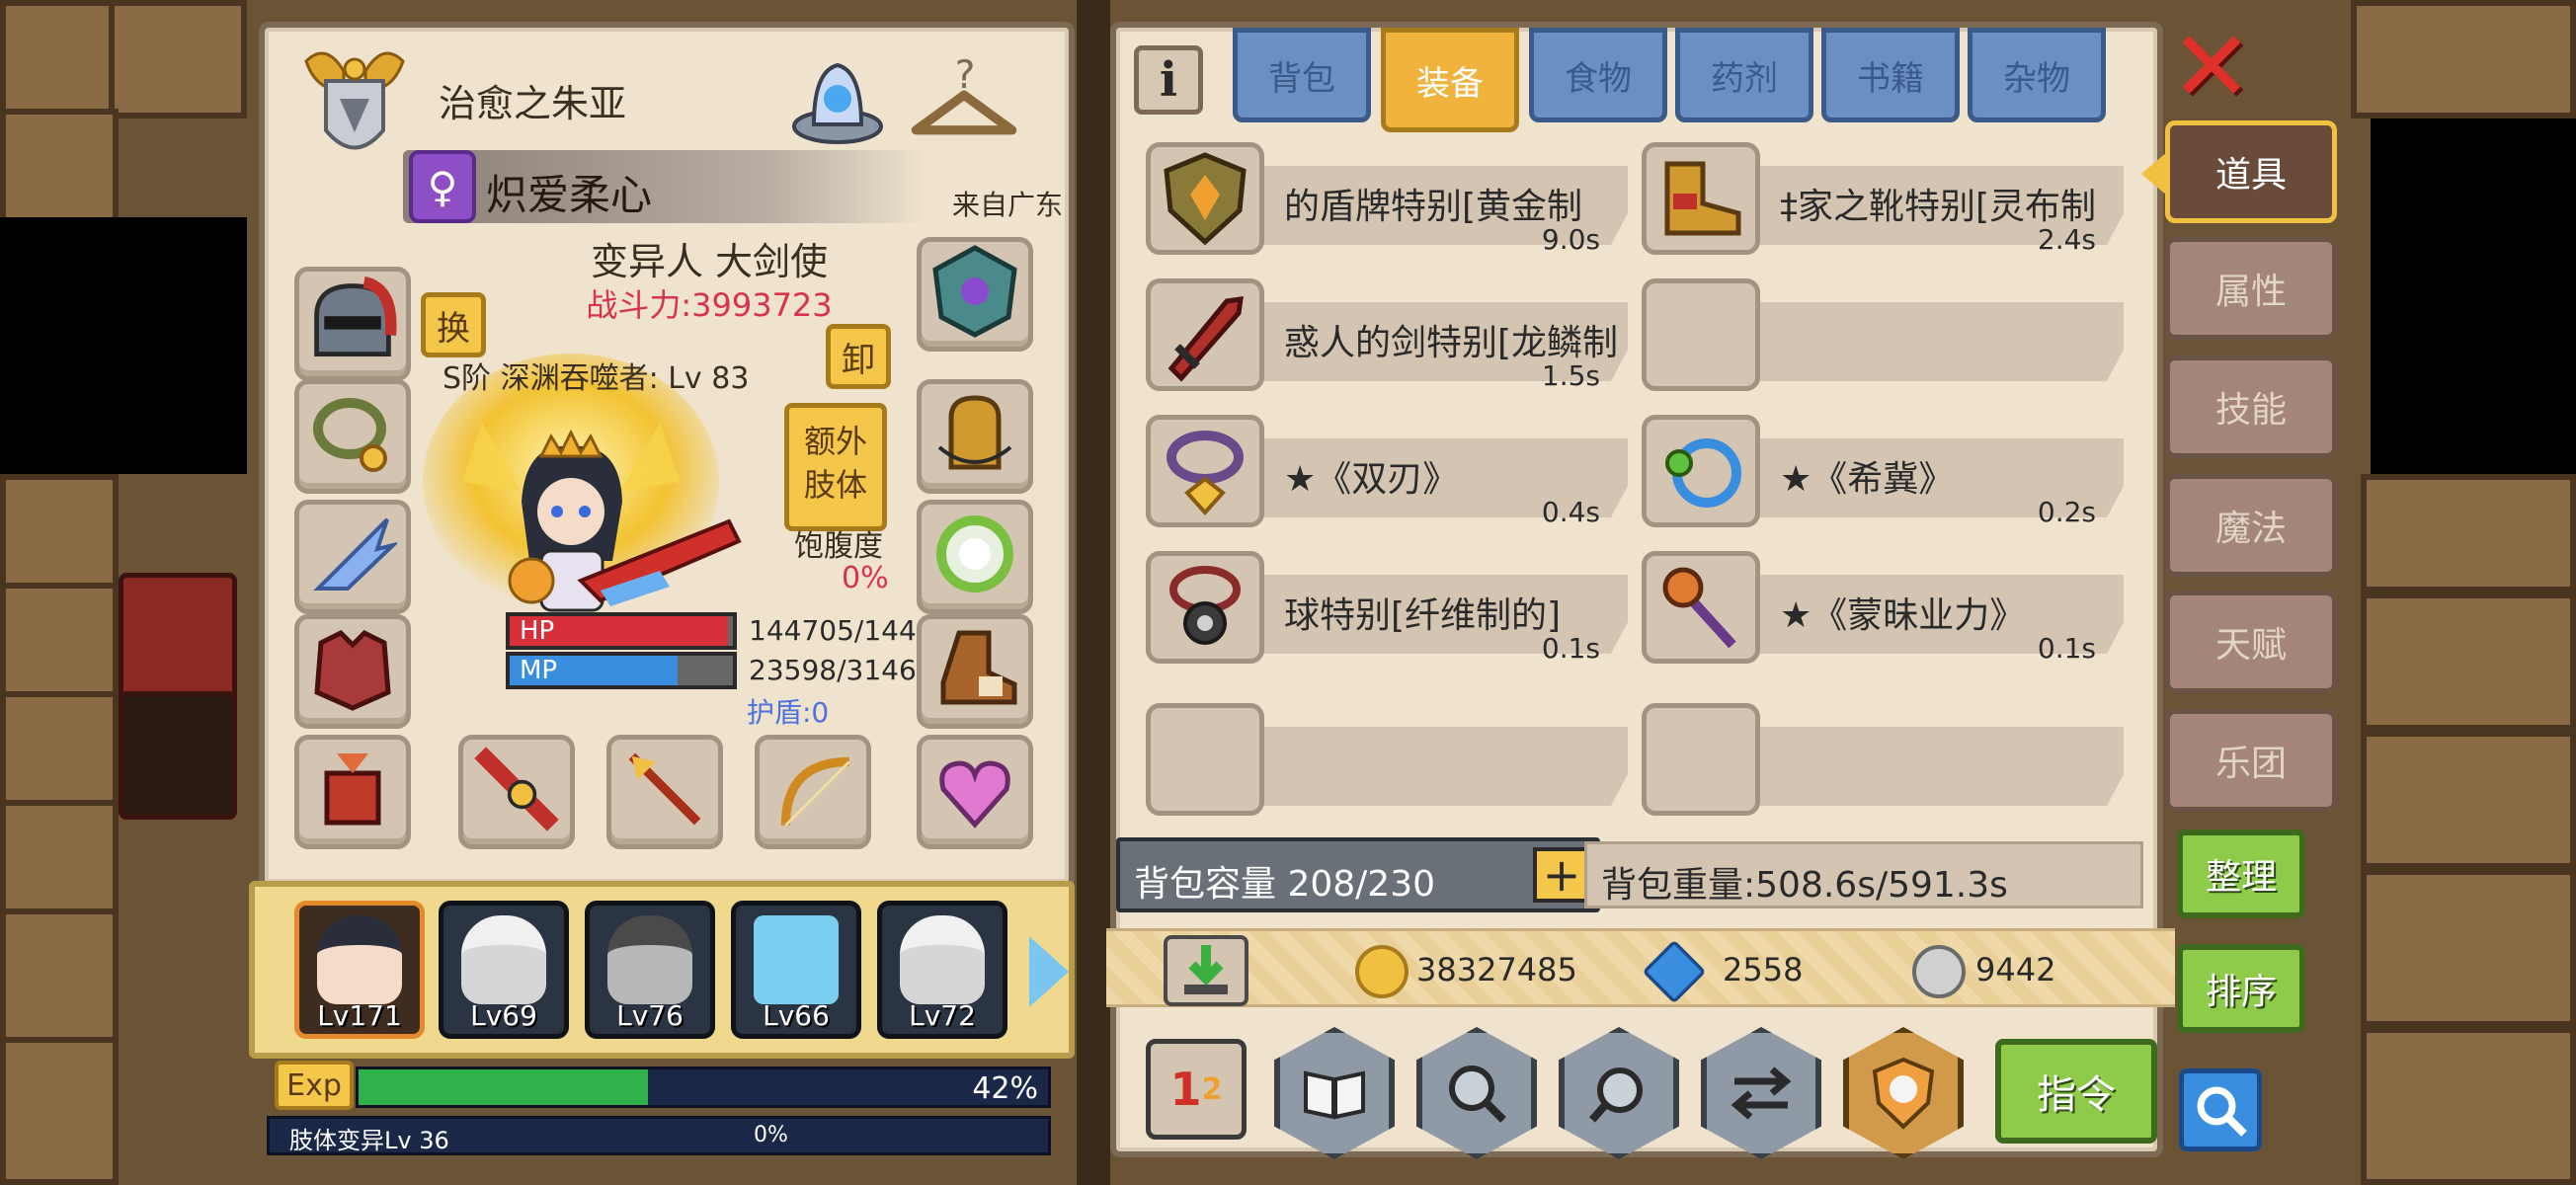  Describe the element at coordinates (1387, 608) in the screenshot. I see `inventory-item: 球特别[纤维制的] 0.1s` at that location.